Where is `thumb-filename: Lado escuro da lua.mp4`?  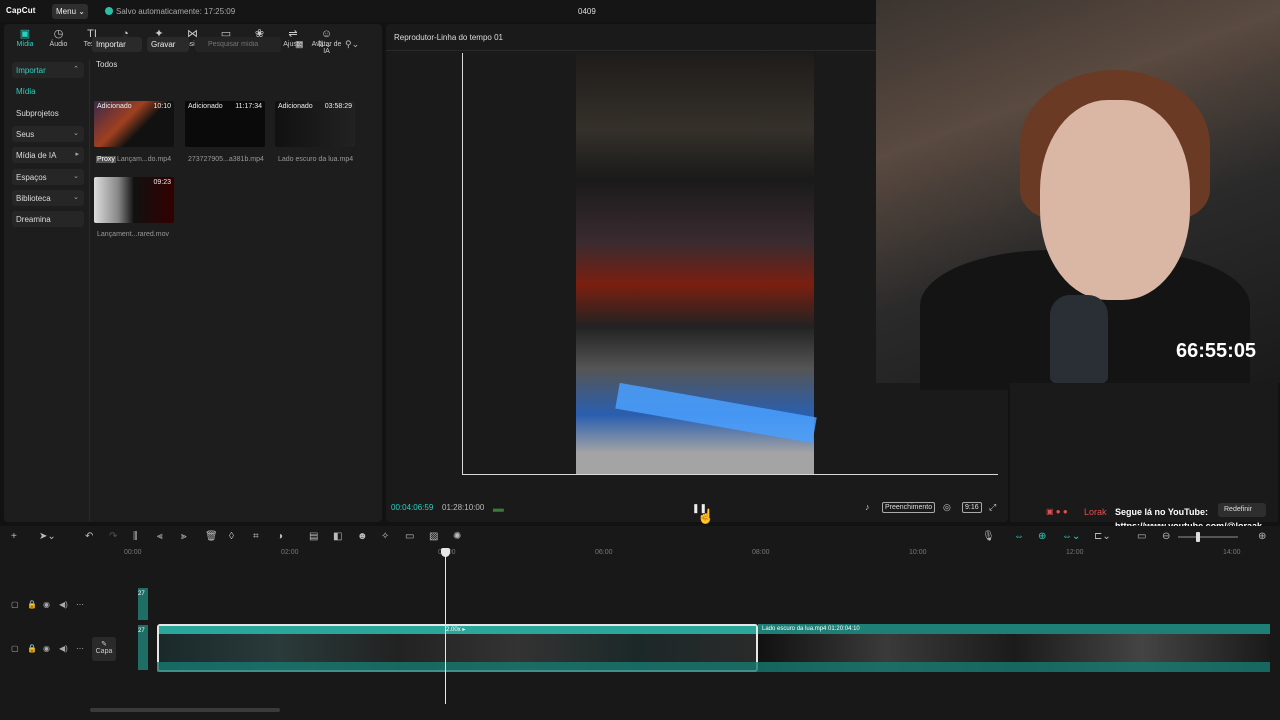 thumb-filename: Lado escuro da lua.mp4 is located at coordinates (316, 159).